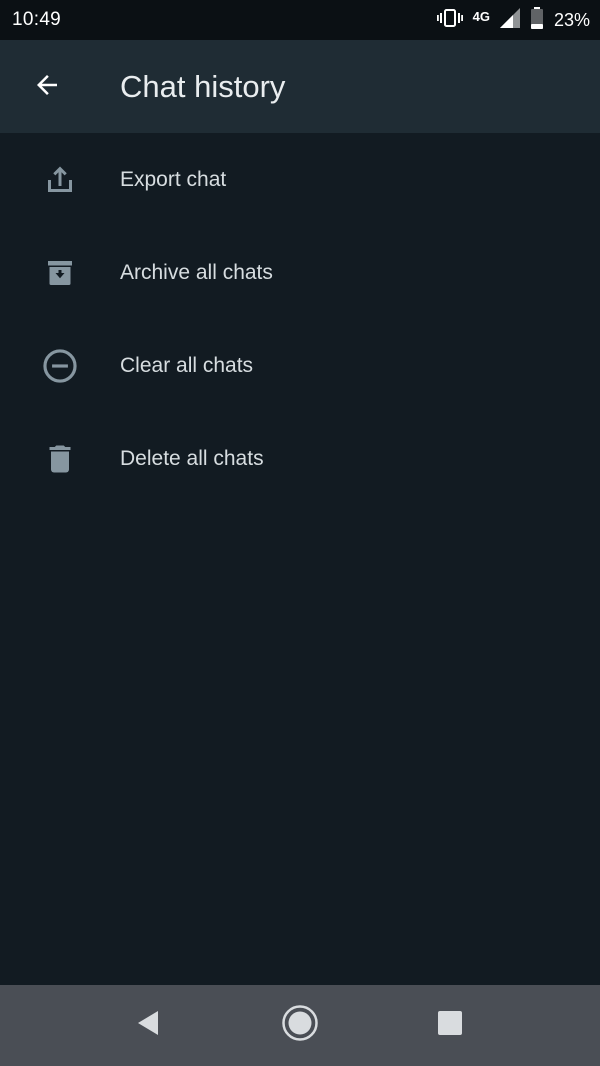 This screenshot has height=1066, width=600. What do you see at coordinates (60, 366) in the screenshot?
I see `minus-circle-icon` at bounding box center [60, 366].